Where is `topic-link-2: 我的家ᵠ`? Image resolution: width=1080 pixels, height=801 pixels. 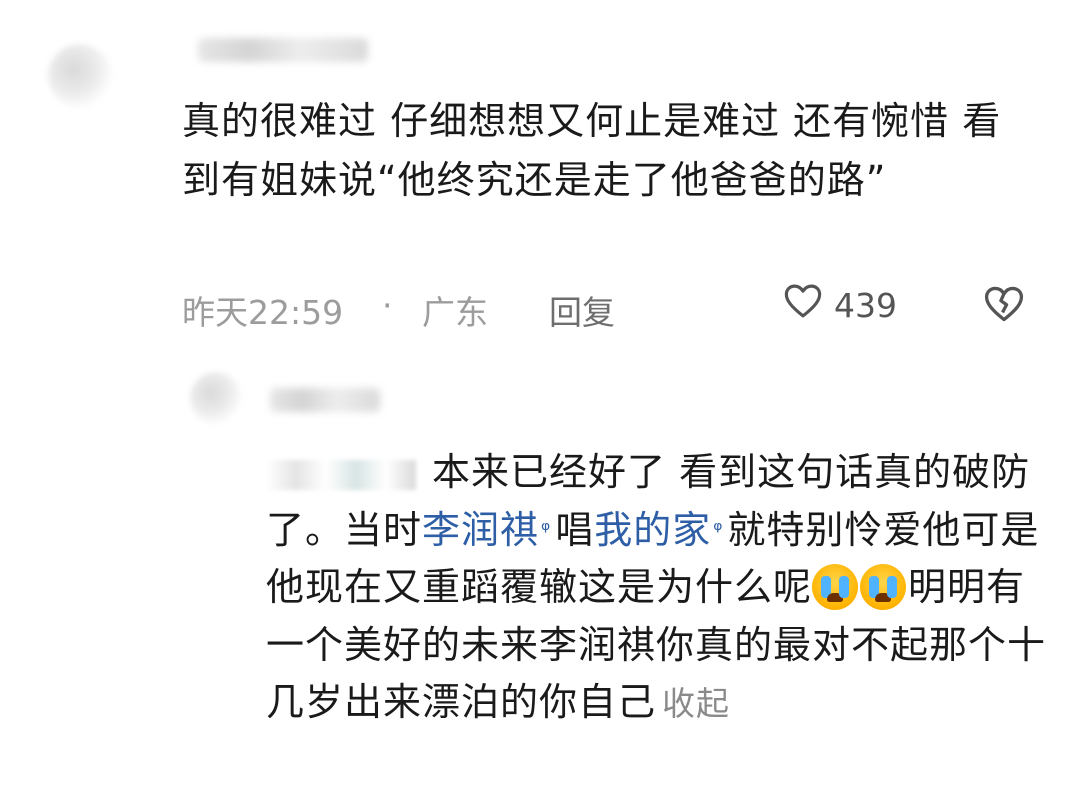 topic-link-2: 我的家ᵠ is located at coordinates (660, 530).